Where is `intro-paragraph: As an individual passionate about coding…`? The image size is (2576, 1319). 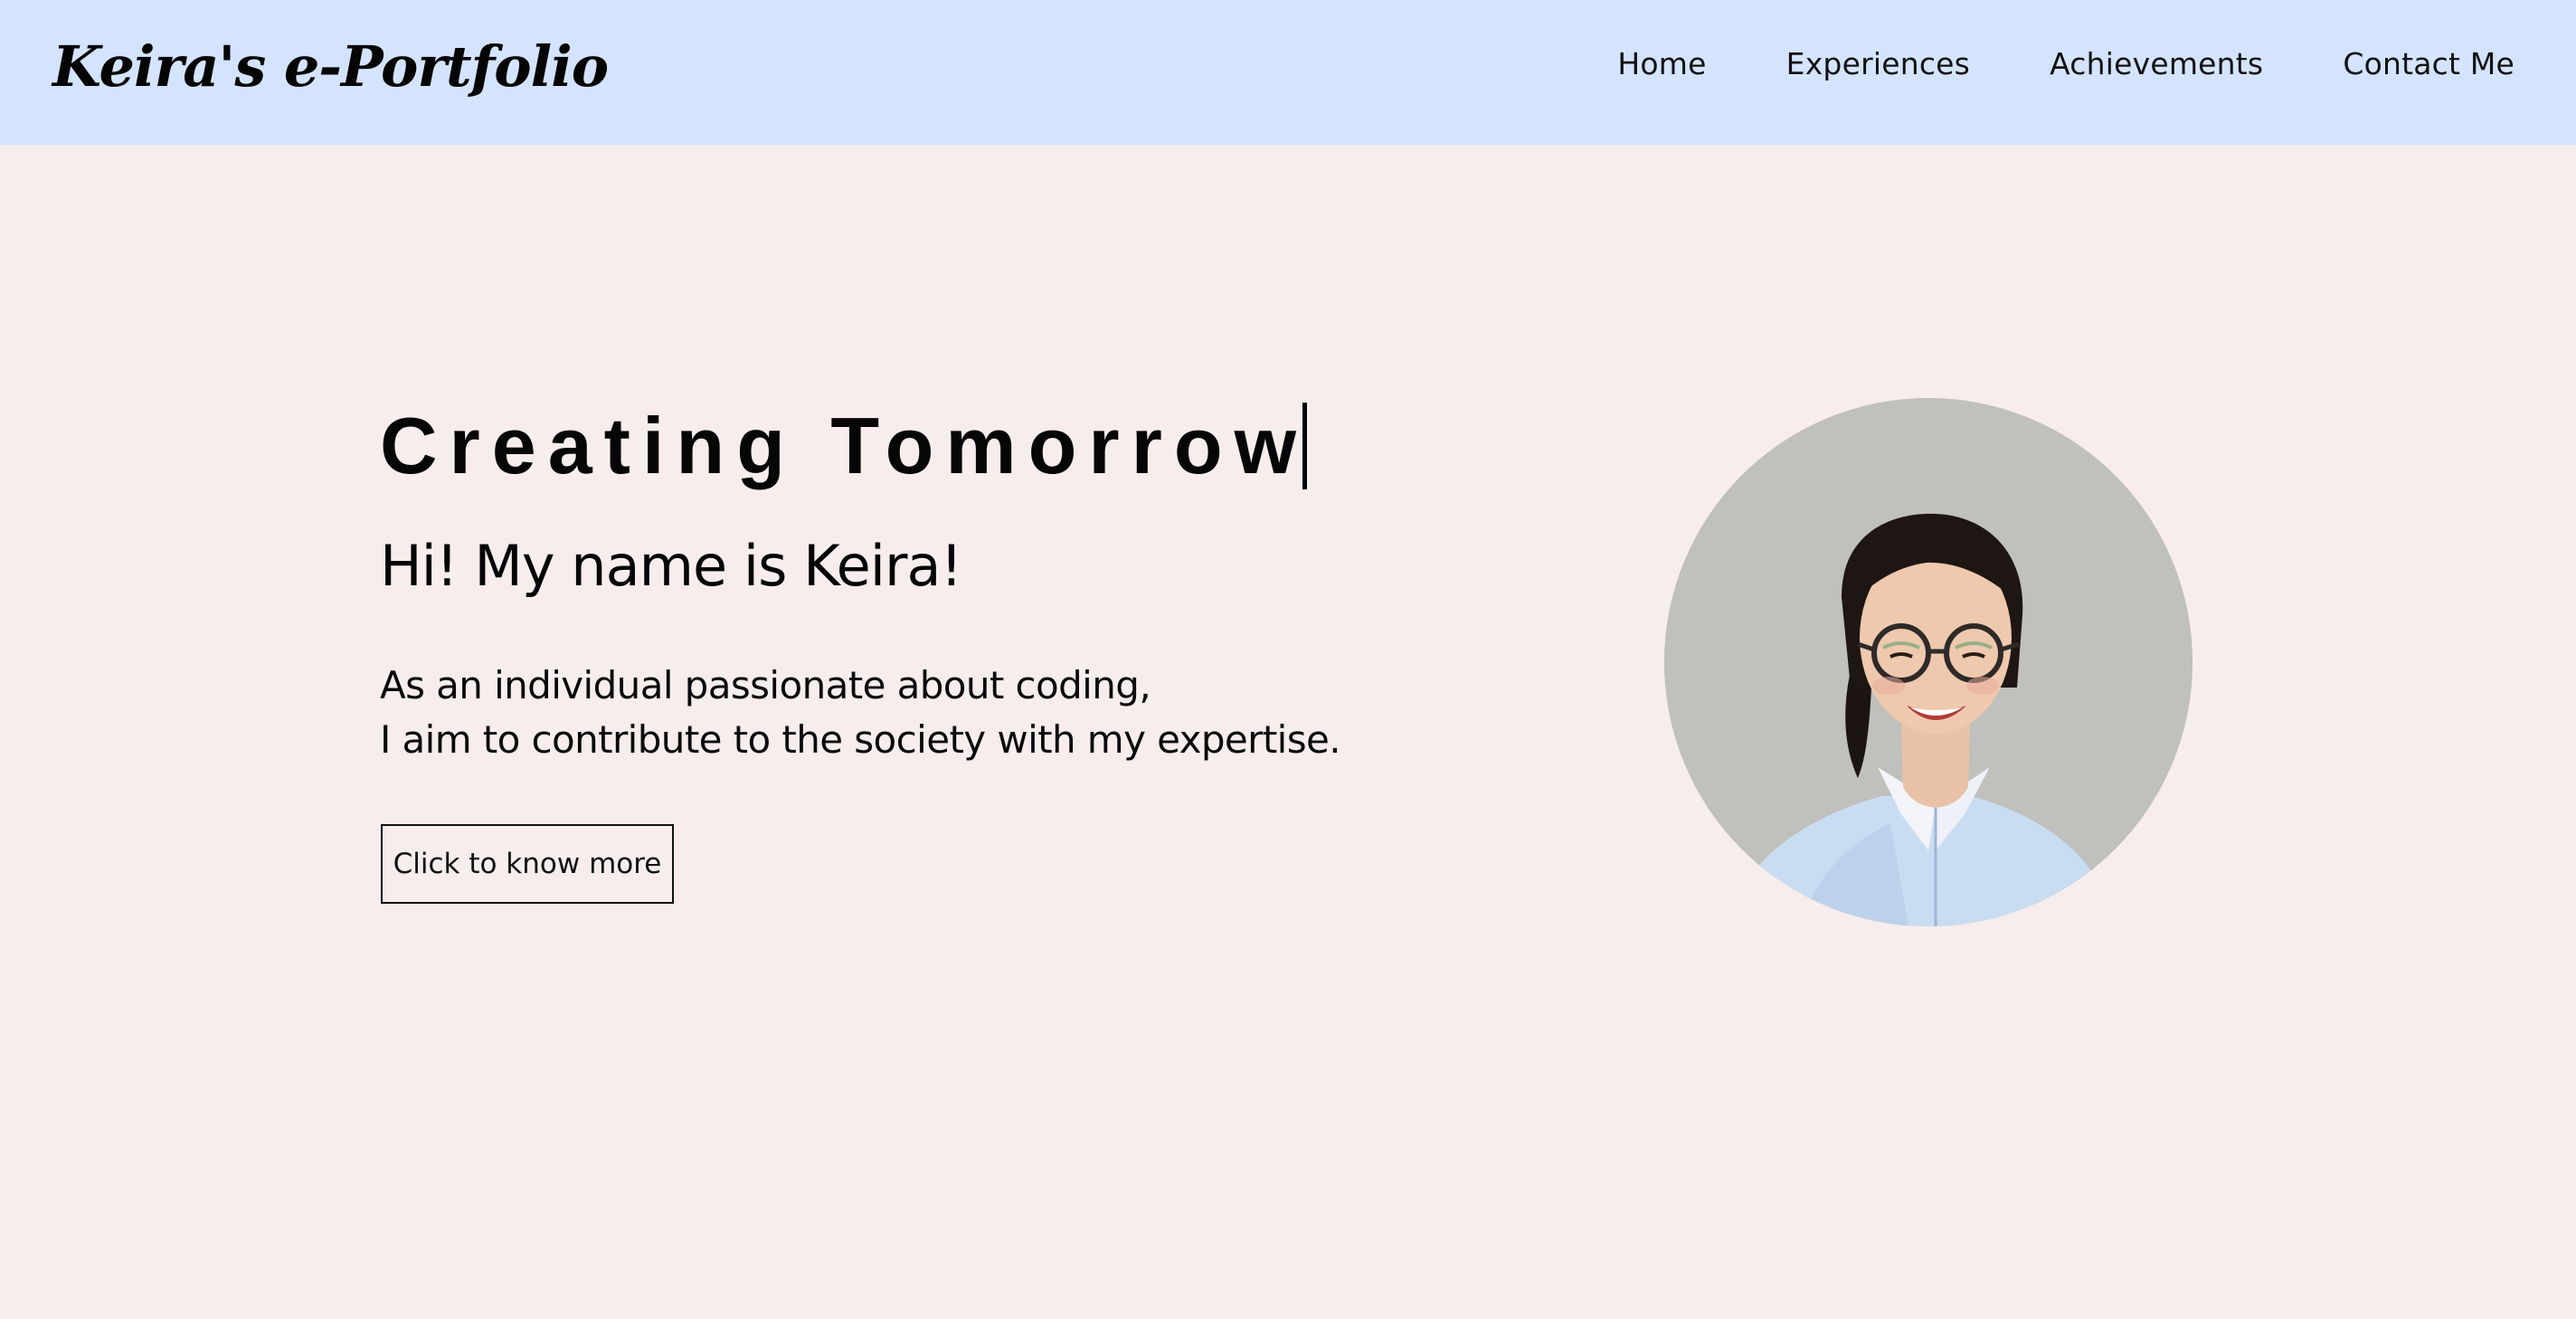 intro-paragraph: As an individual passionate about coding… is located at coordinates (861, 713).